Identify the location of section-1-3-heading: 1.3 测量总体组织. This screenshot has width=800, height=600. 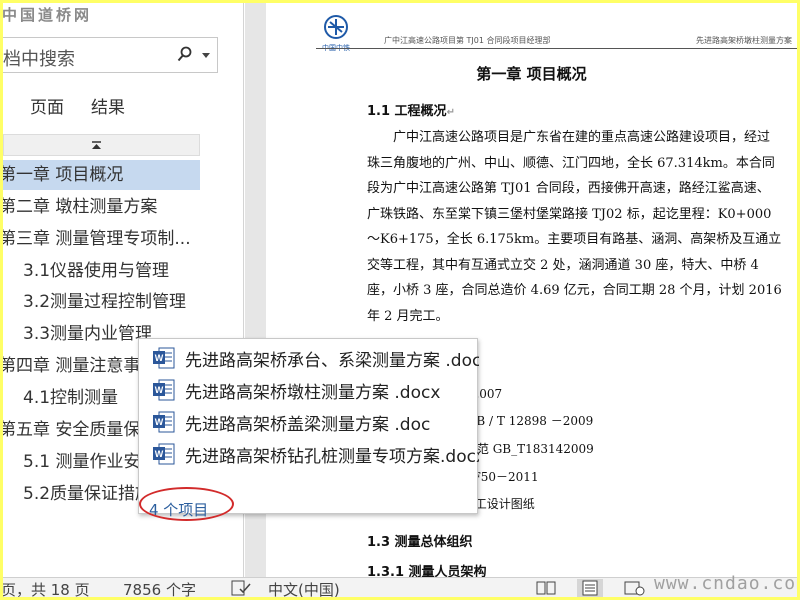
(420, 542).